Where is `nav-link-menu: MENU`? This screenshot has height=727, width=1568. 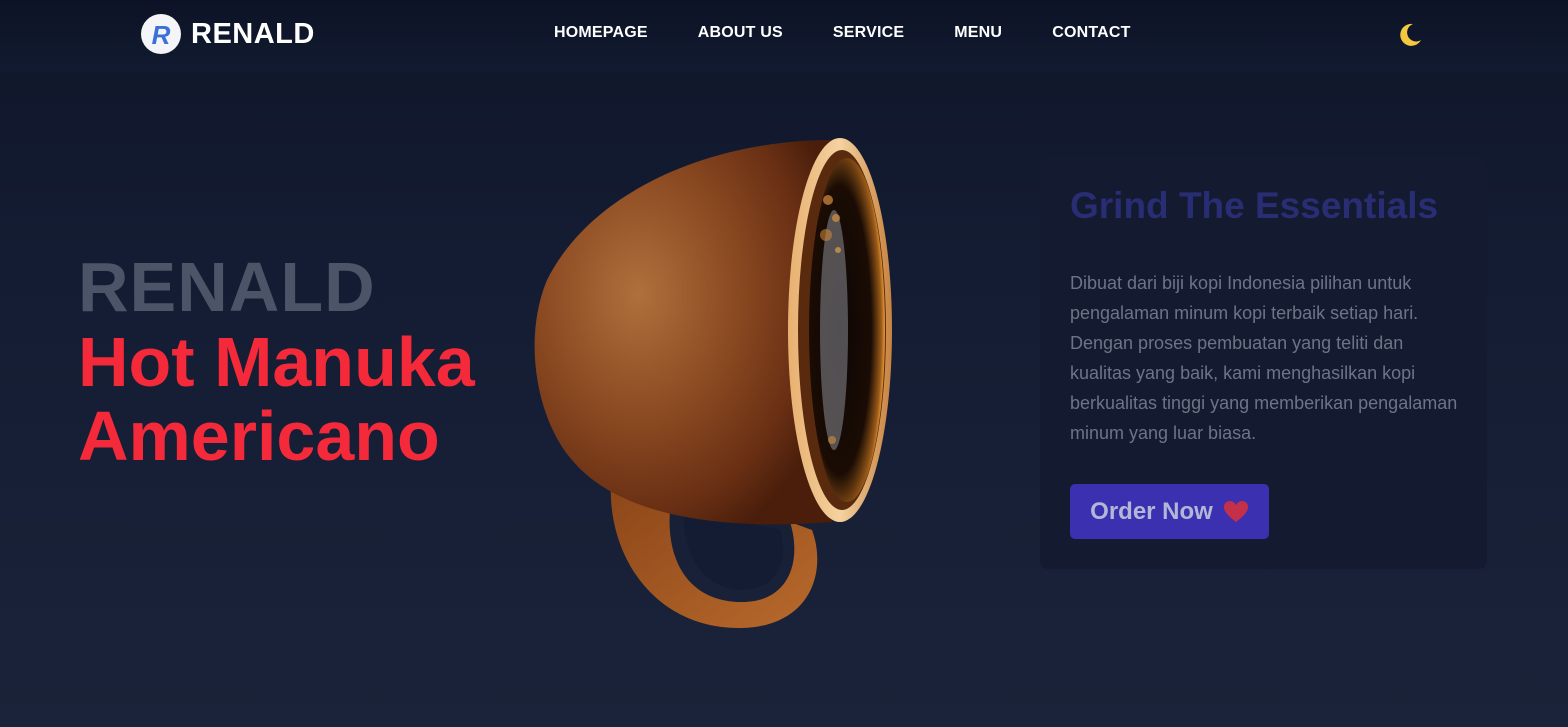 nav-link-menu: MENU is located at coordinates (978, 33).